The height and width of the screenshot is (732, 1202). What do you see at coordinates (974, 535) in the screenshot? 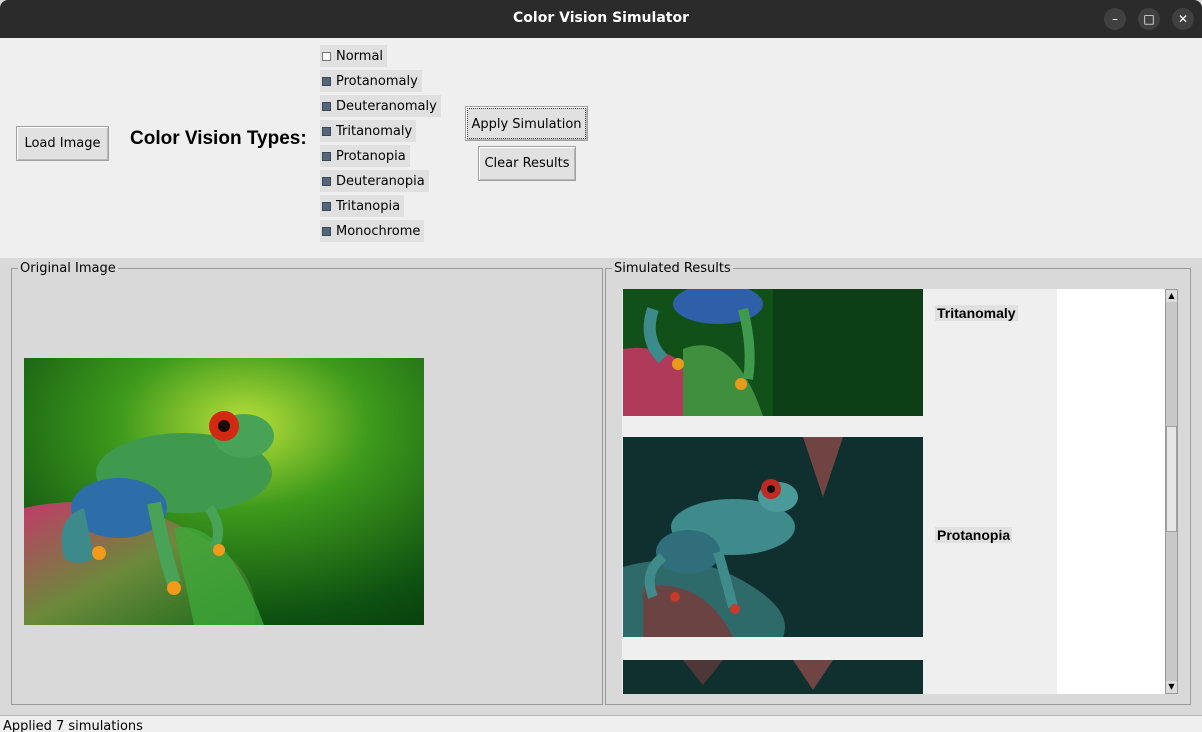
I see `result-label: Protanopia` at bounding box center [974, 535].